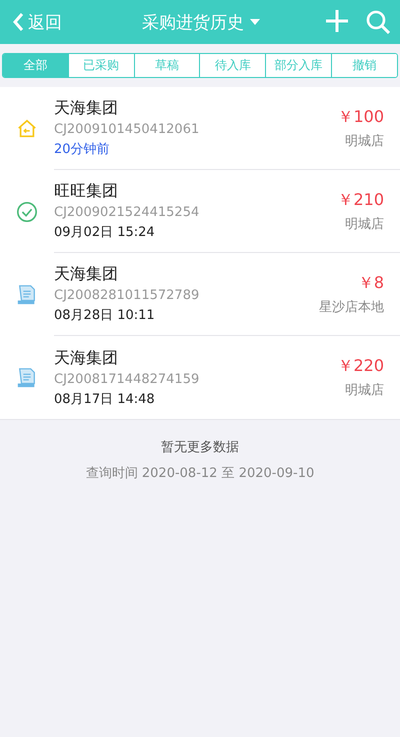 The image size is (400, 737). What do you see at coordinates (27, 129) in the screenshot?
I see `house-icon` at bounding box center [27, 129].